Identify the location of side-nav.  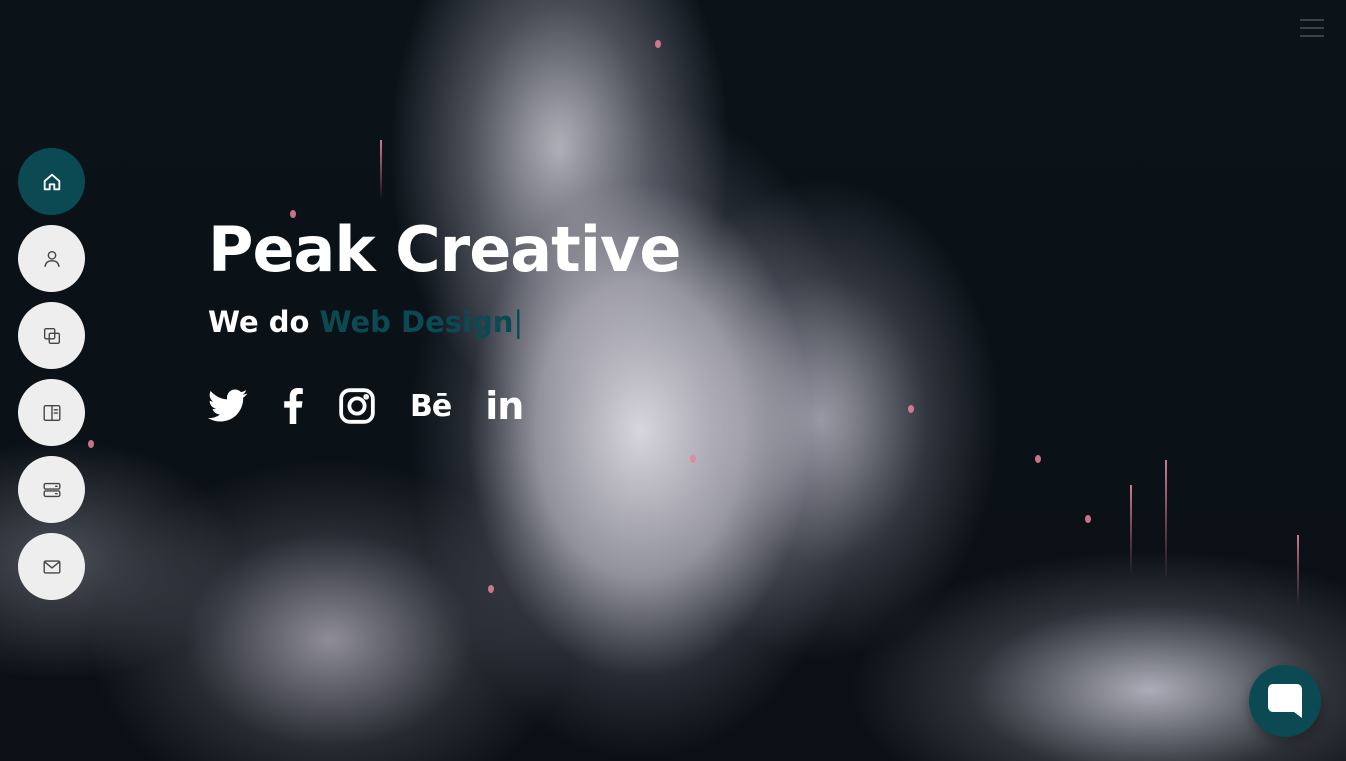
(51, 379).